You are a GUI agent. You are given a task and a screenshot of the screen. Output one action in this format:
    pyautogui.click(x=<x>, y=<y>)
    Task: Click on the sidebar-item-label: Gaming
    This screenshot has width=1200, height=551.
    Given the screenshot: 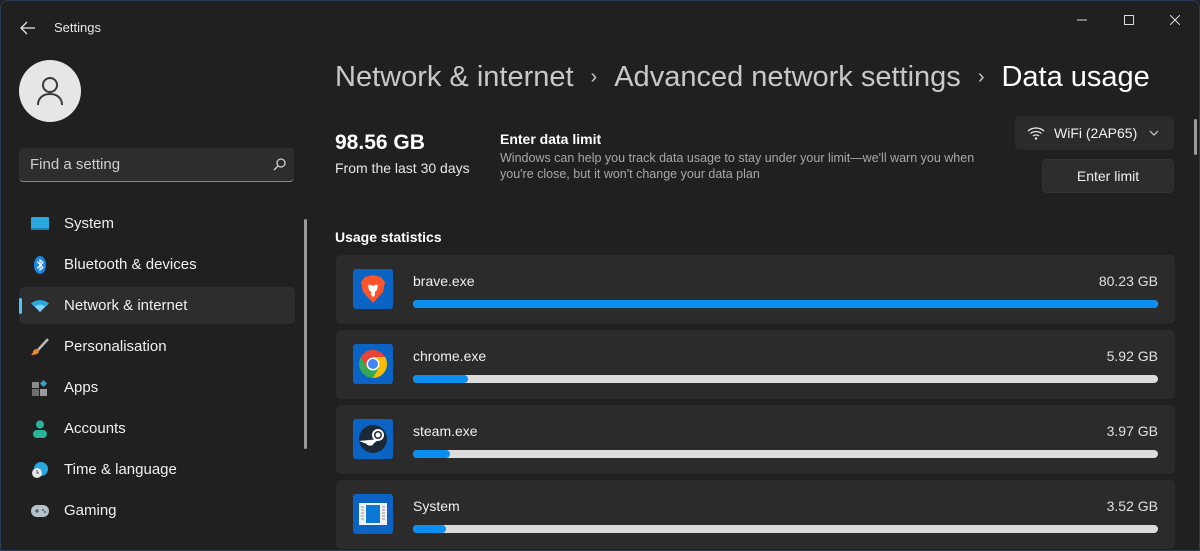 What is the action you would take?
    pyautogui.click(x=90, y=510)
    